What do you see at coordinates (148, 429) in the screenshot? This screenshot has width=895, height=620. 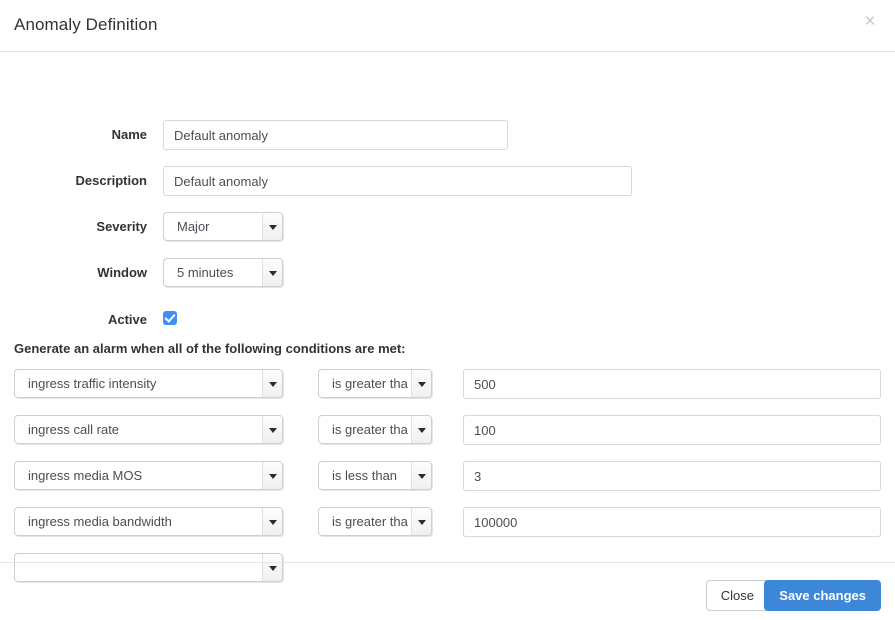 I see `condition-metric-select: ingress call rate` at bounding box center [148, 429].